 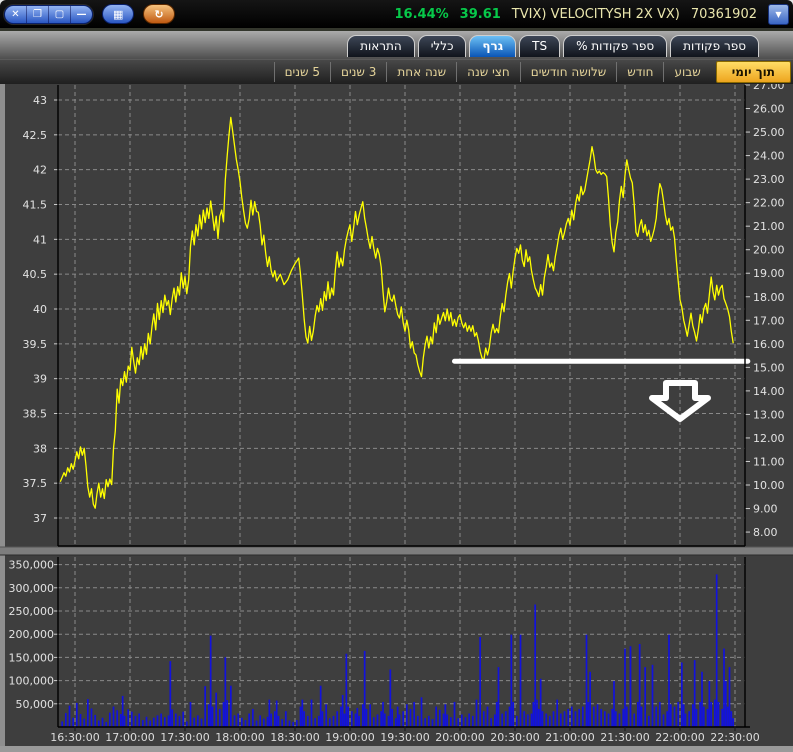 I want to click on svg-text: 15.00, so click(x=769, y=367).